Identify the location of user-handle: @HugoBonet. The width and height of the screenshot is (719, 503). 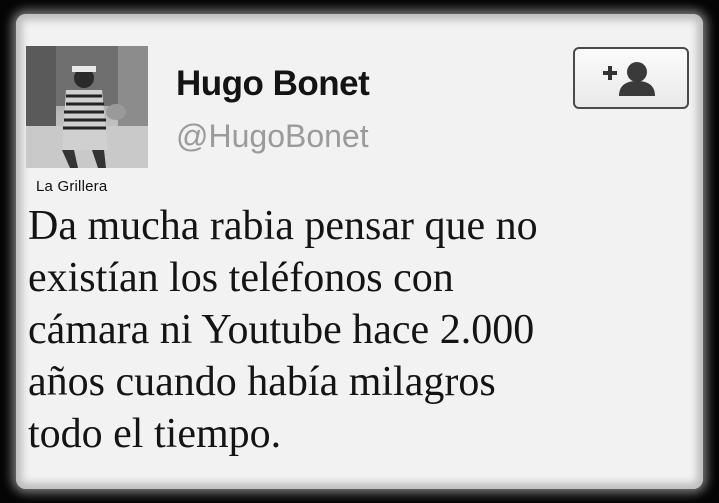
(272, 136).